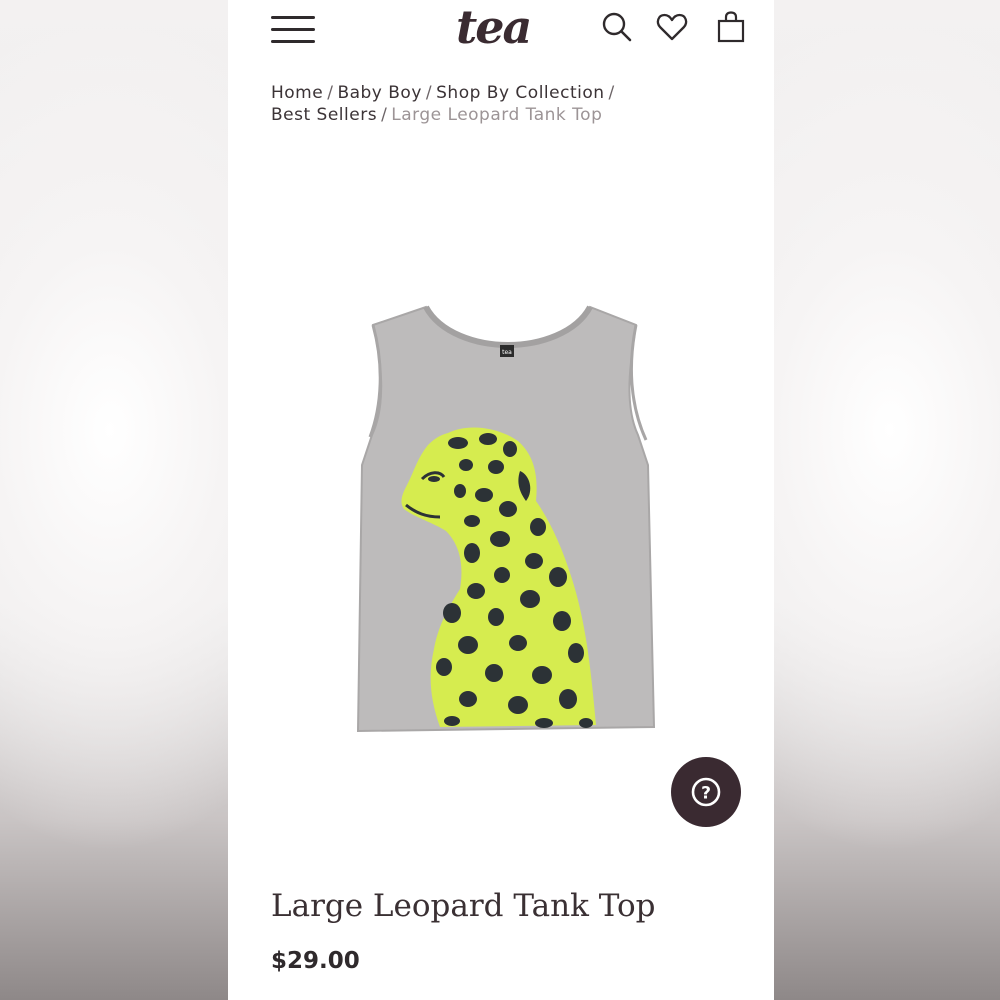 This screenshot has height=1000, width=1000. I want to click on help-button: ?, so click(706, 792).